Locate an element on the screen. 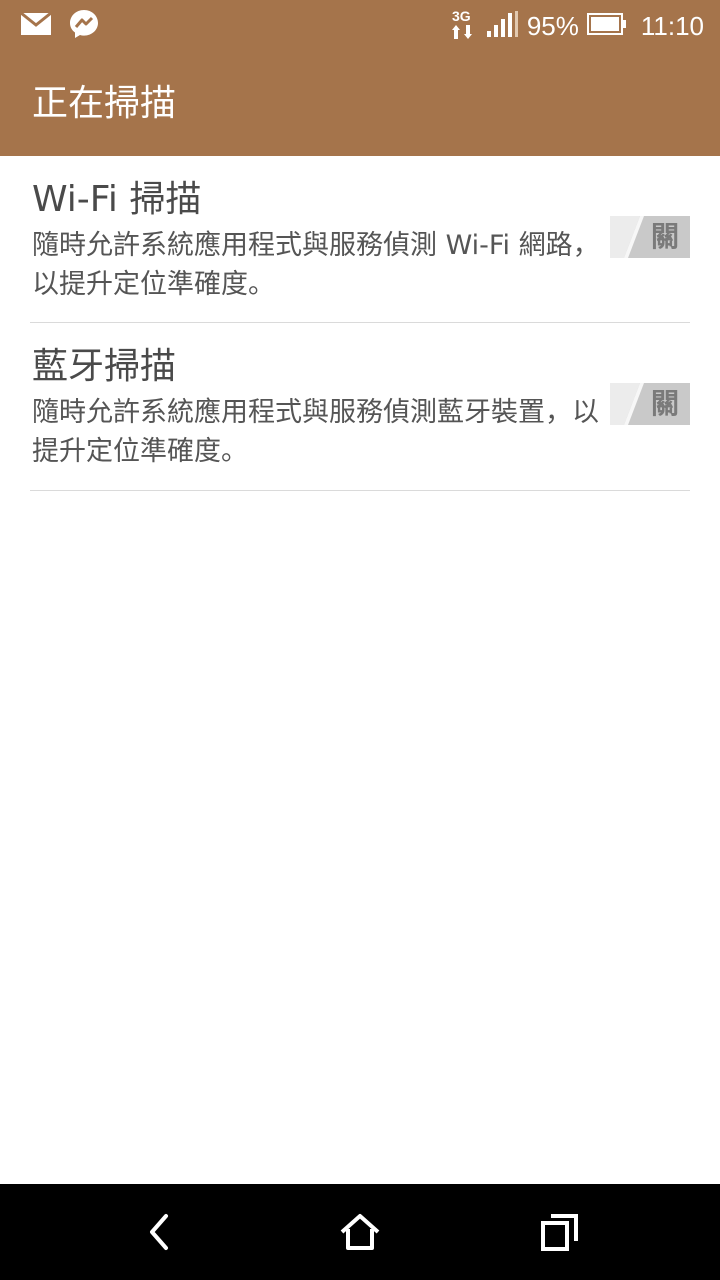 The height and width of the screenshot is (1280, 720). setting-title: Wi-Fi 掃描 is located at coordinates (117, 199).